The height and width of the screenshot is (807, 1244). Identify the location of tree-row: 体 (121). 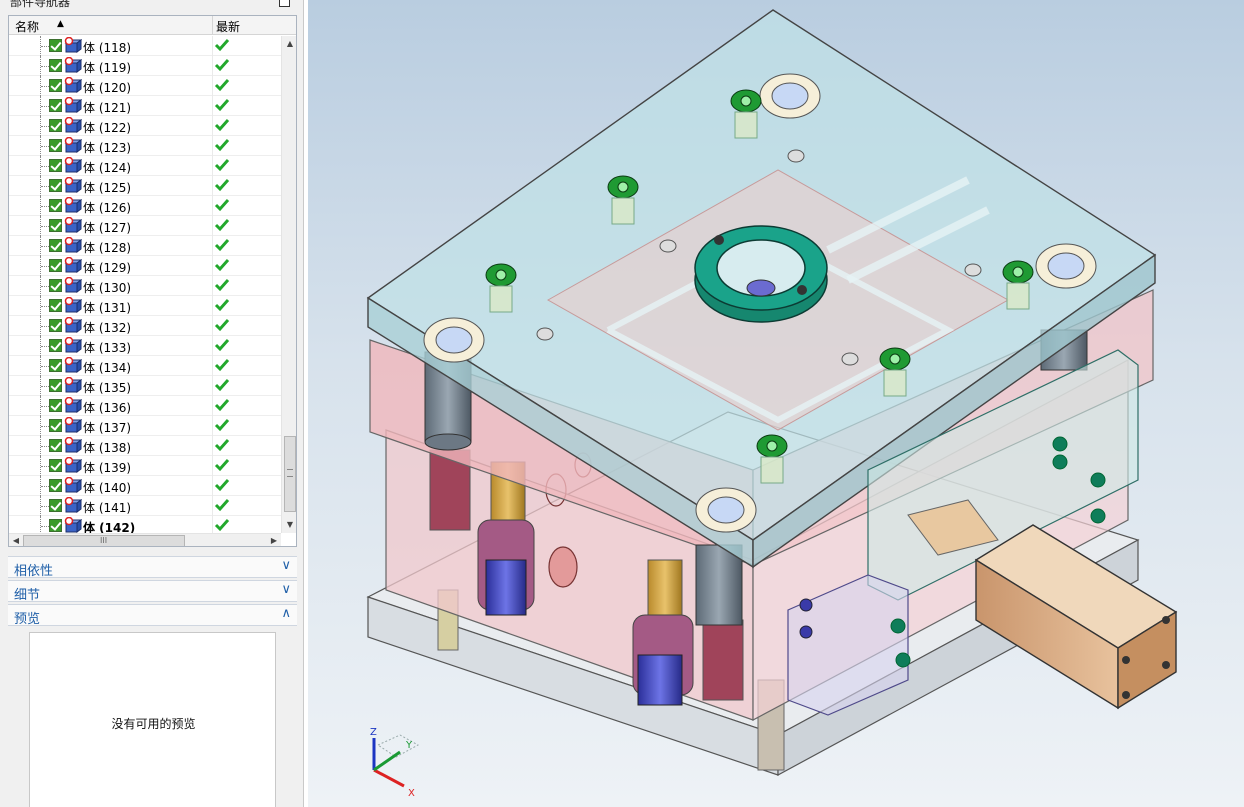
(145, 106).